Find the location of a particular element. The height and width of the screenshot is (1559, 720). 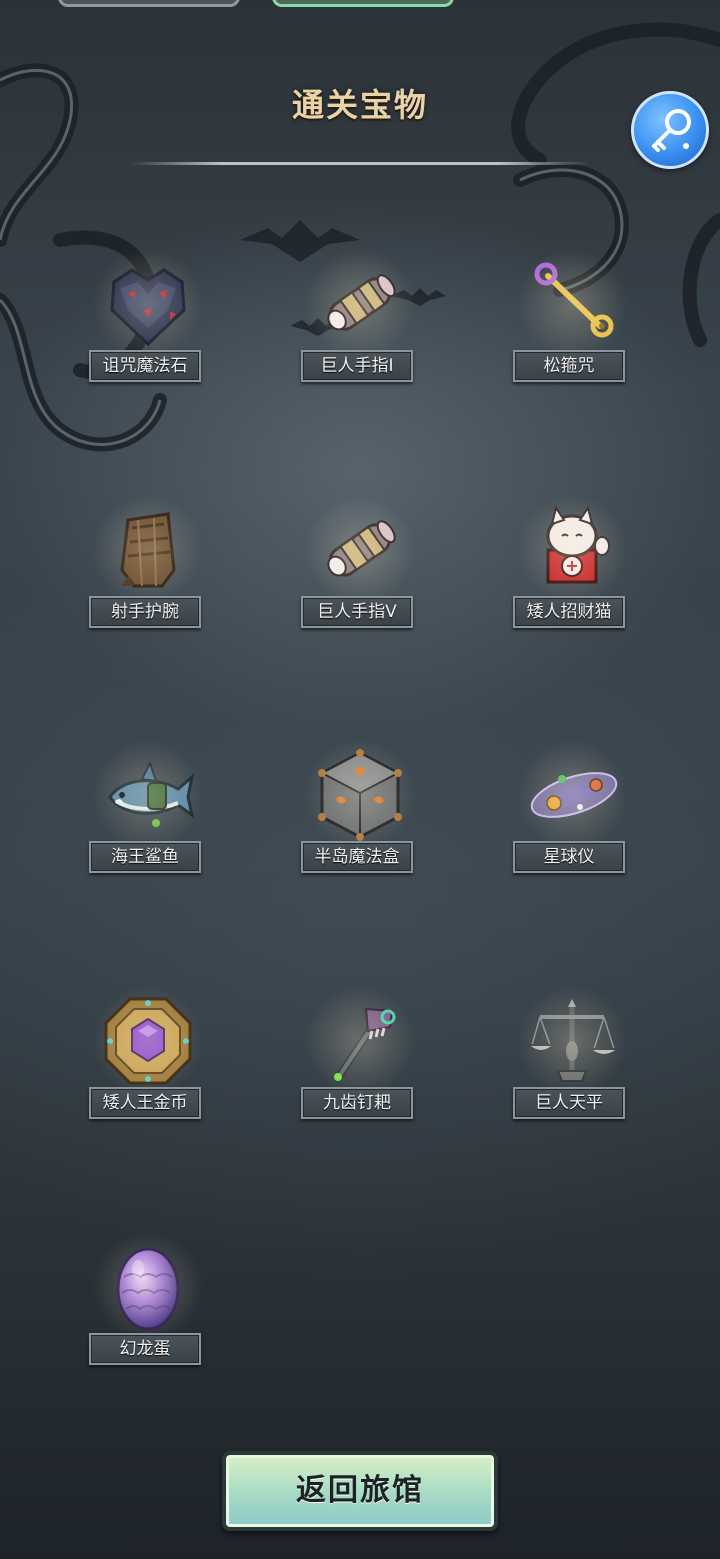

item-label: 海王鲨鱼 is located at coordinates (145, 857).